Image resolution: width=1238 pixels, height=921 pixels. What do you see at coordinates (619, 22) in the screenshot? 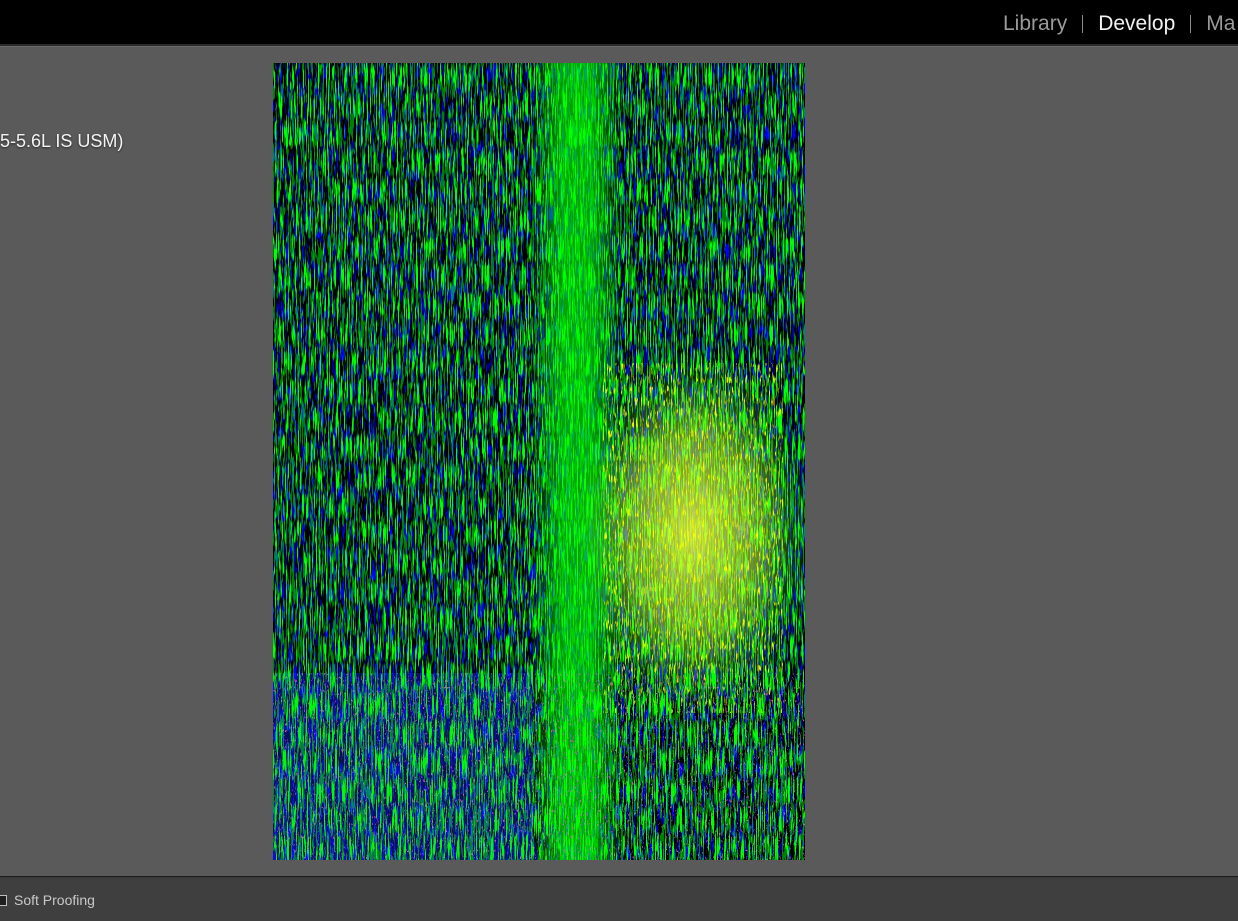
I see `module-bar: Library Develop Ma` at bounding box center [619, 22].